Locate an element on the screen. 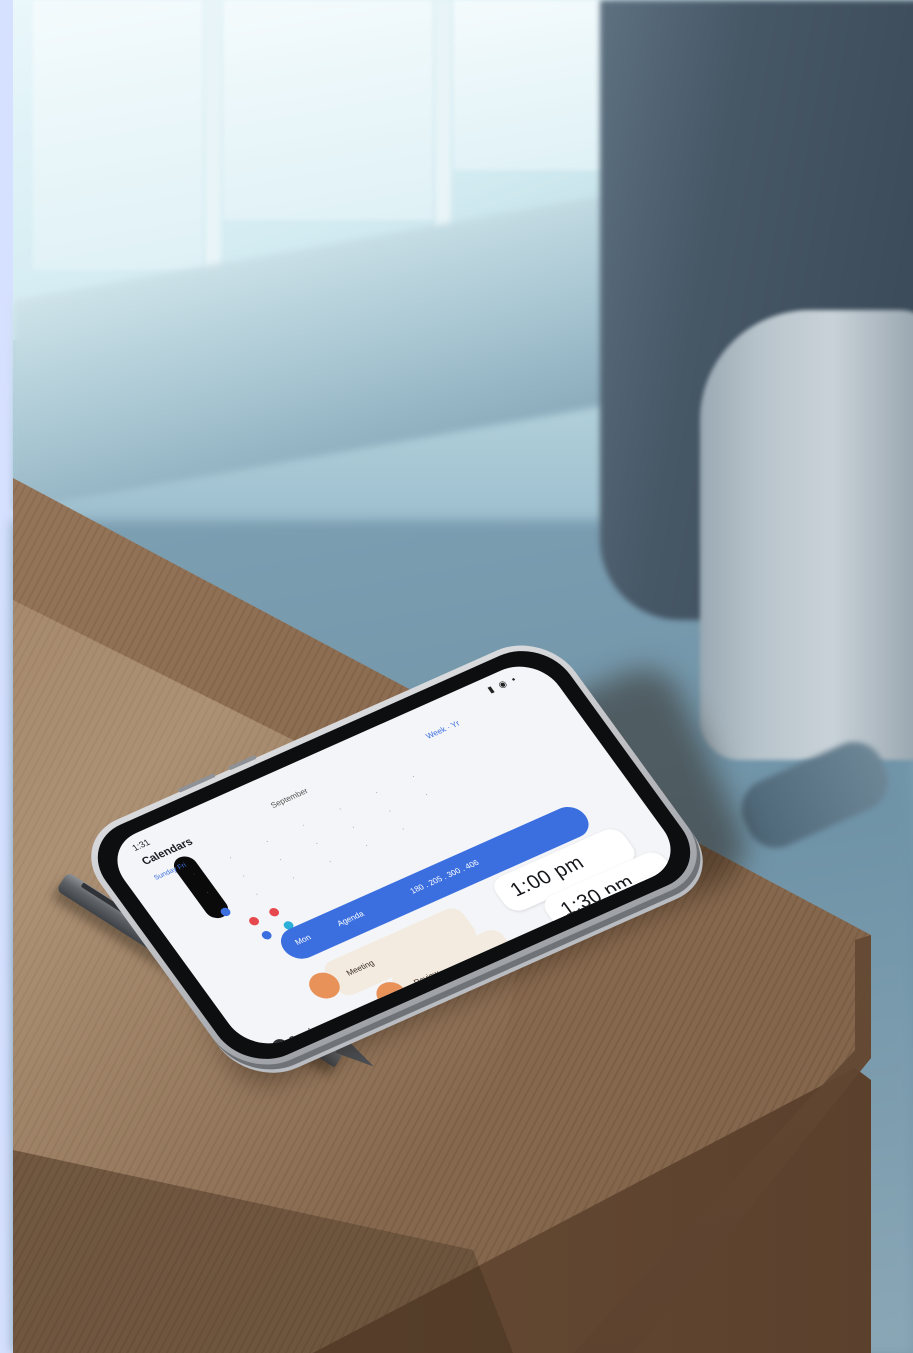 This screenshot has width=913, height=1353. left-edge-strip is located at coordinates (6, 676).